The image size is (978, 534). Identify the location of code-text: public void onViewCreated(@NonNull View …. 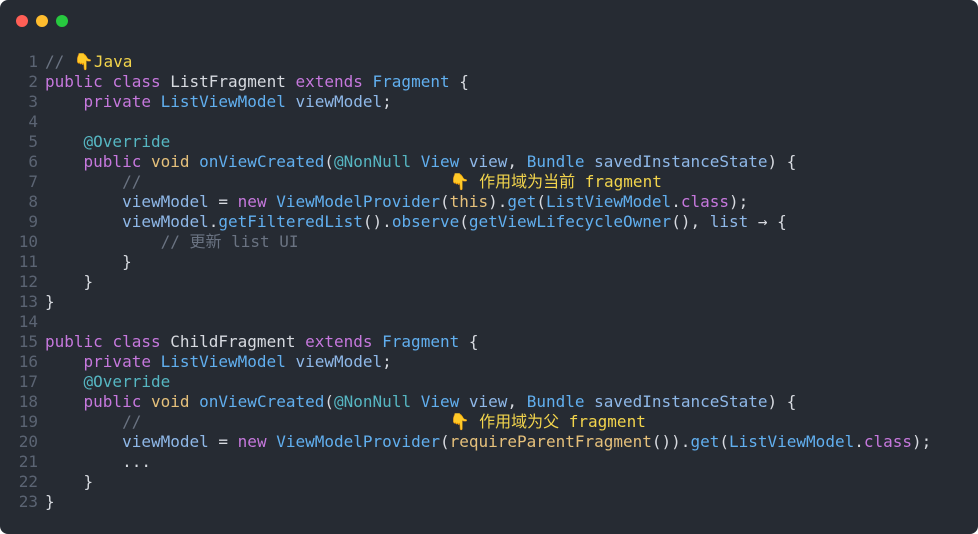
(417, 162).